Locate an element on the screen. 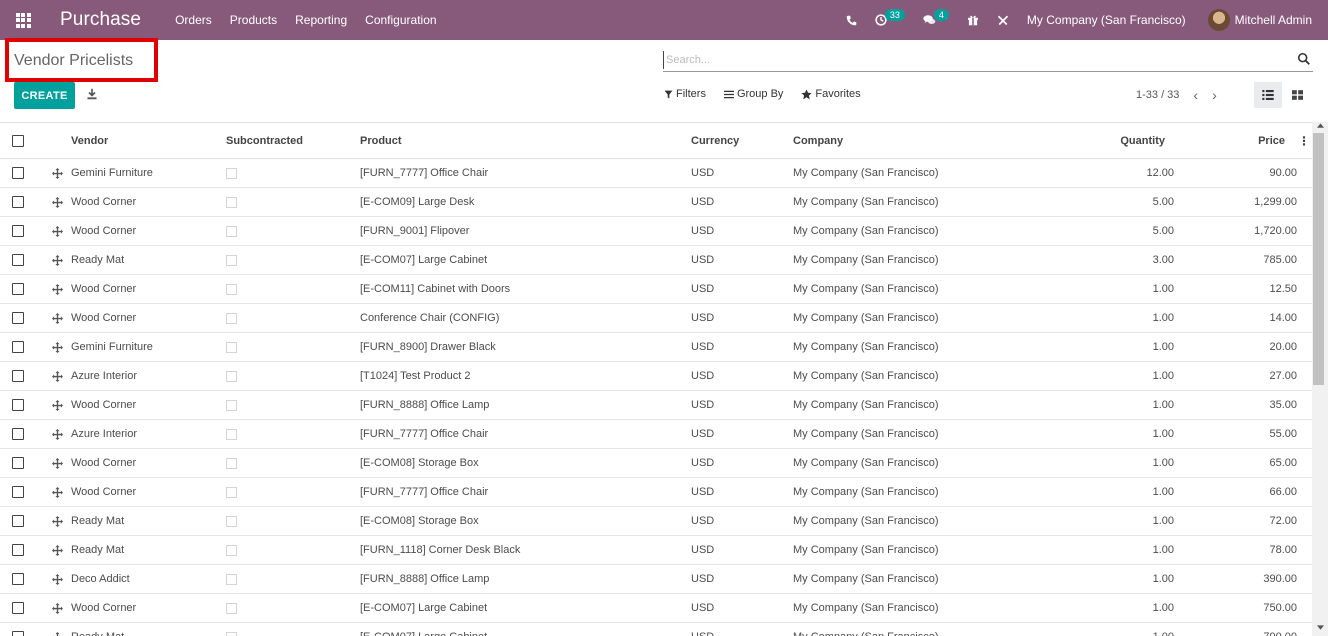 The height and width of the screenshot is (636, 1328). scroll-up-icon is located at coordinates (1320, 127).